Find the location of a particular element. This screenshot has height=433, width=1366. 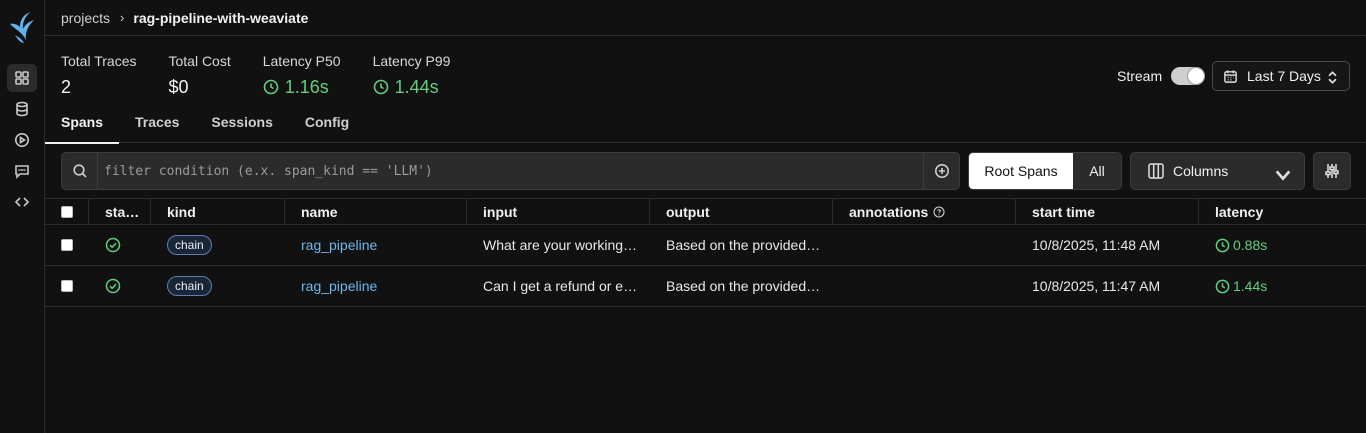

select-all-checkbox is located at coordinates (67, 212).